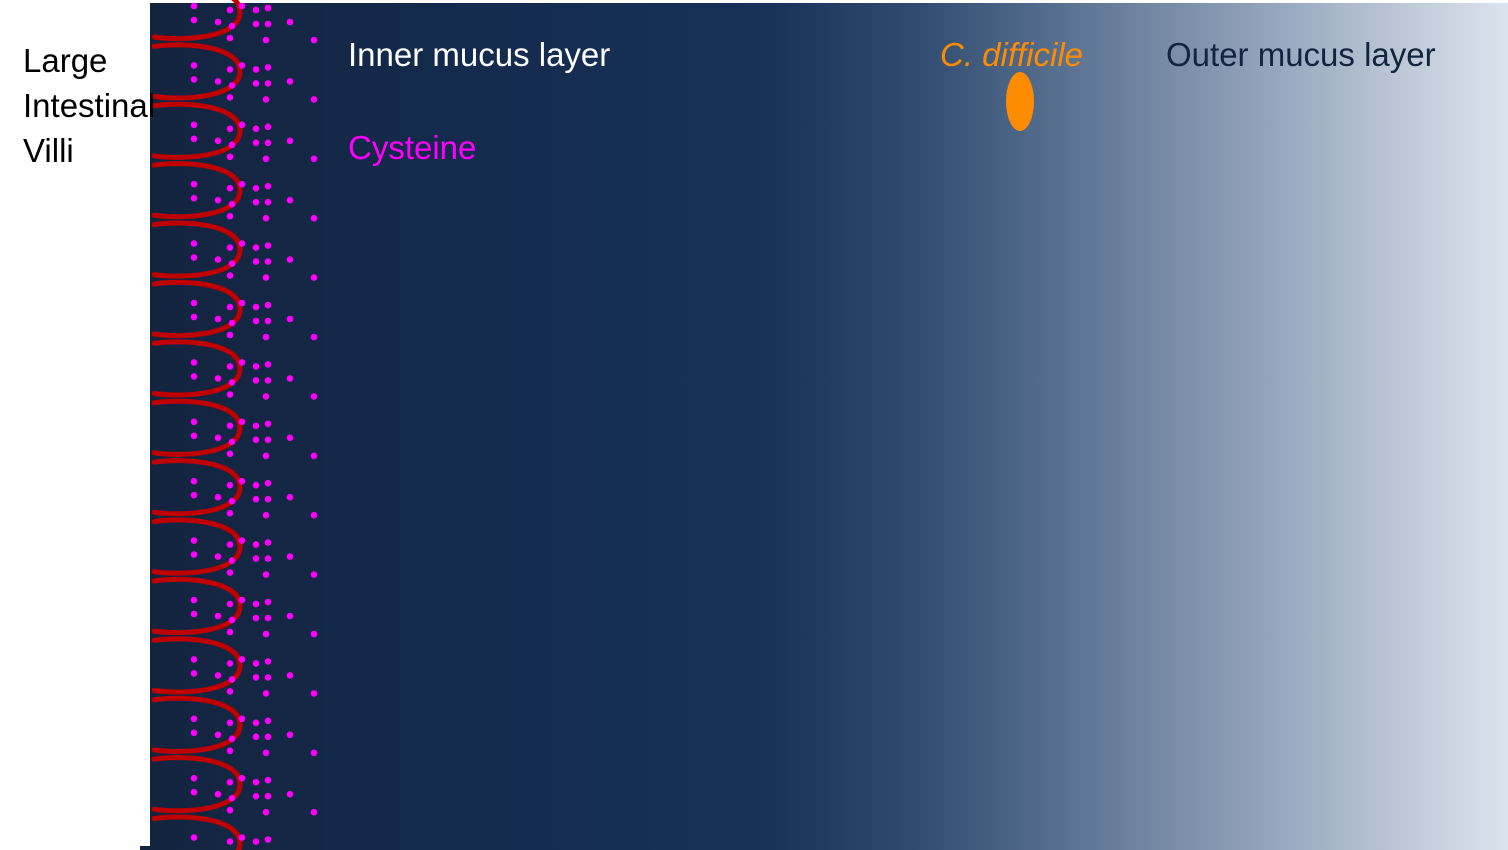  Describe the element at coordinates (1301, 54) in the screenshot. I see `outer-mucus-layer-label: Outer mucus layer` at that location.